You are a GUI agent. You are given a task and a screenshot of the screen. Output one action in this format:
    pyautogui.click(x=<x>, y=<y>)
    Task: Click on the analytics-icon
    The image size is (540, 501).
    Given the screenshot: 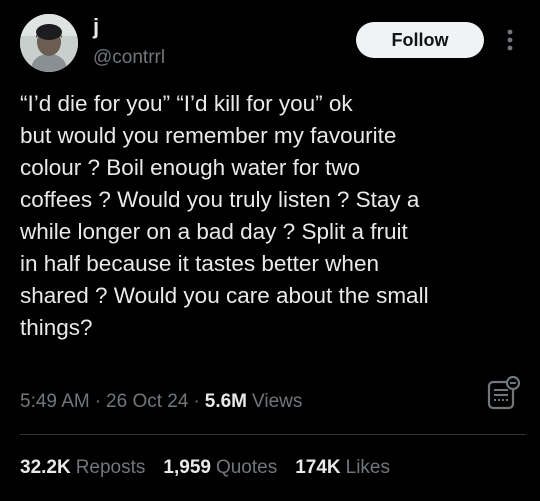 What is the action you would take?
    pyautogui.click(x=503, y=393)
    